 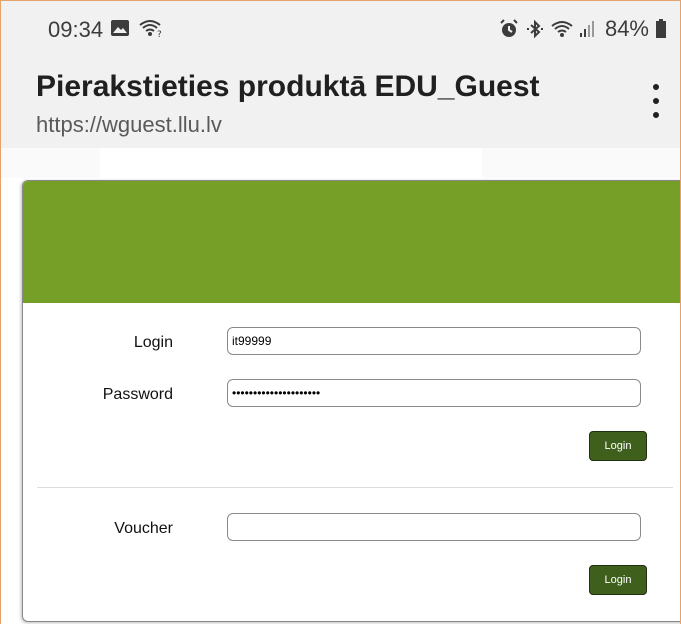 What do you see at coordinates (76, 29) in the screenshot?
I see `status-time: 09:34` at bounding box center [76, 29].